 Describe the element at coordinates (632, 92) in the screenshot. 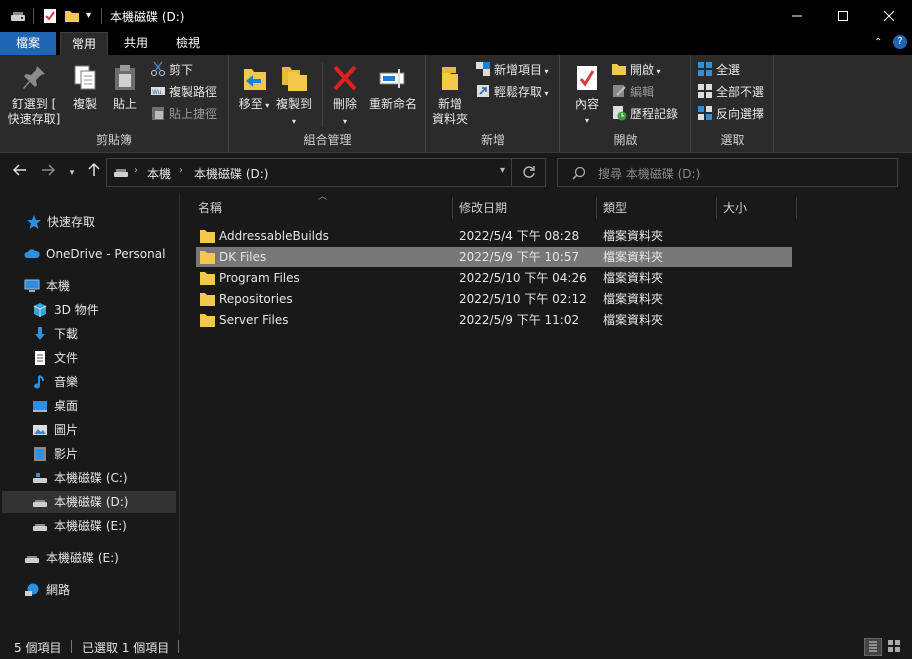

I see `edit-button: 編輯` at that location.